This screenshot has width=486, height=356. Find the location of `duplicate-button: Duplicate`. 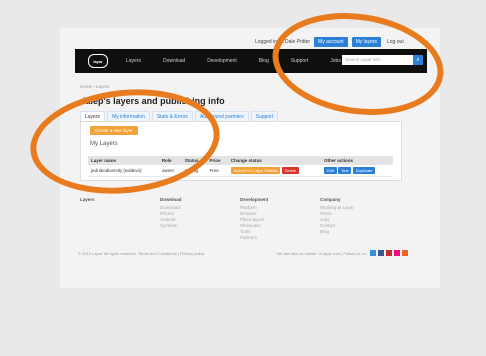

duplicate-button: Duplicate is located at coordinates (364, 170).